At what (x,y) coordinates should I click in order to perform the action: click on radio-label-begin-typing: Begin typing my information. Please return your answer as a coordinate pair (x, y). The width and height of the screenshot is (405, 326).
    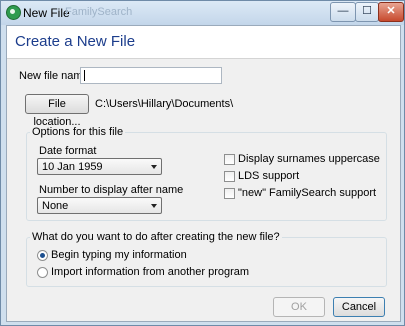
    Looking at the image, I should click on (119, 255).